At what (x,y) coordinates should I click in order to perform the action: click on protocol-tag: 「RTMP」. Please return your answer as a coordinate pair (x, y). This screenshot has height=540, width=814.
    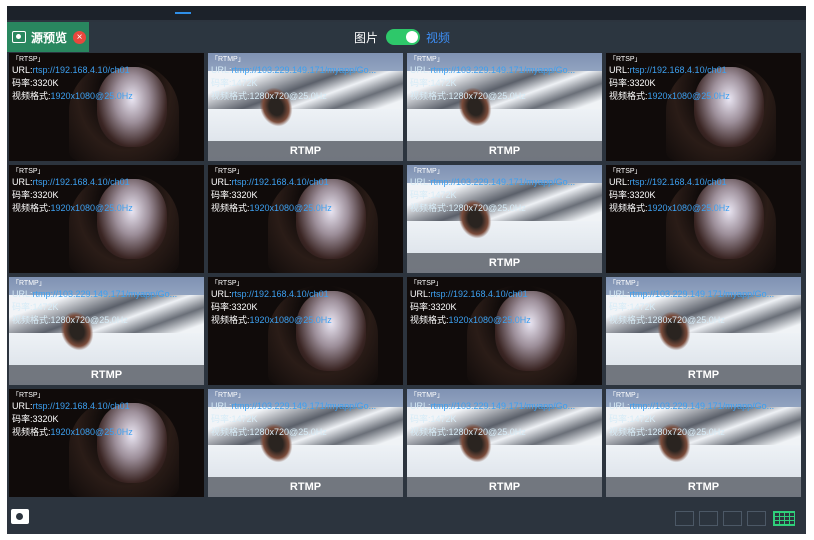
    Looking at the image, I should click on (228, 59).